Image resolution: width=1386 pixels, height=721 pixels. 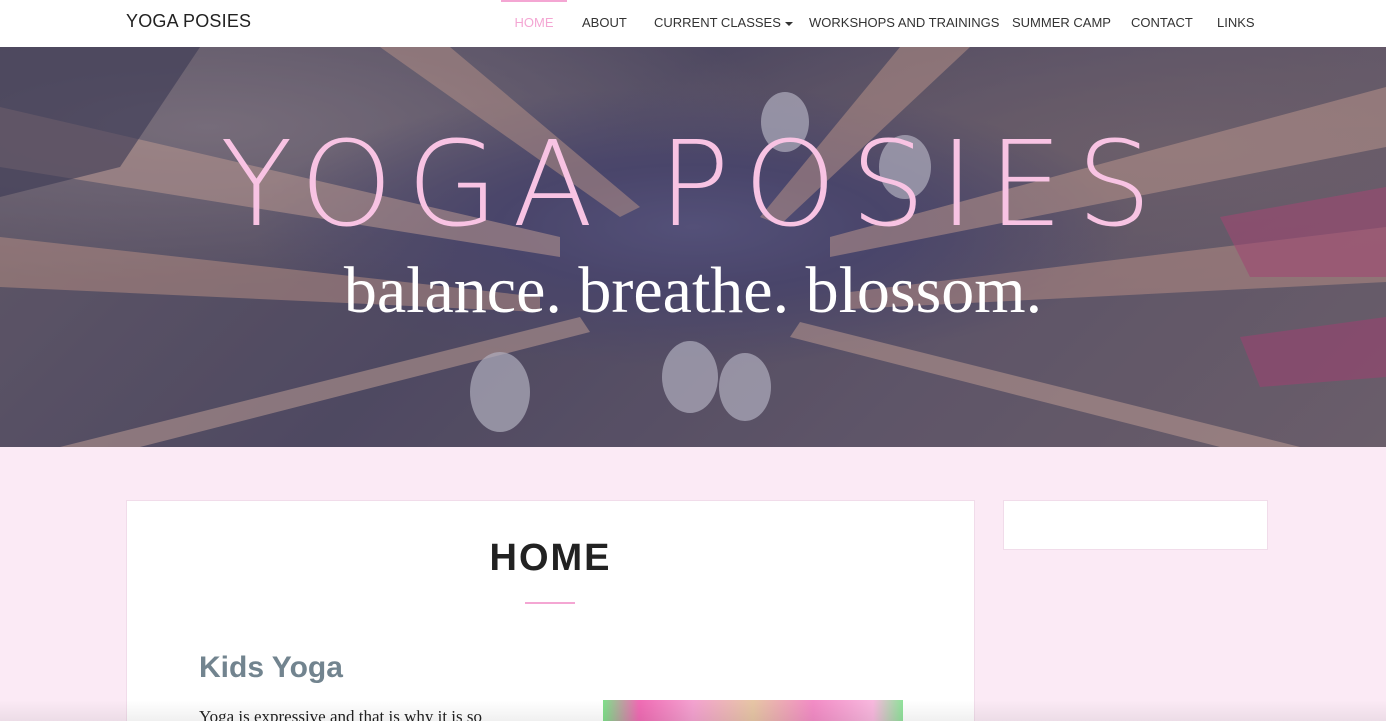 I want to click on nav-item-home: HOME, so click(x=534, y=23).